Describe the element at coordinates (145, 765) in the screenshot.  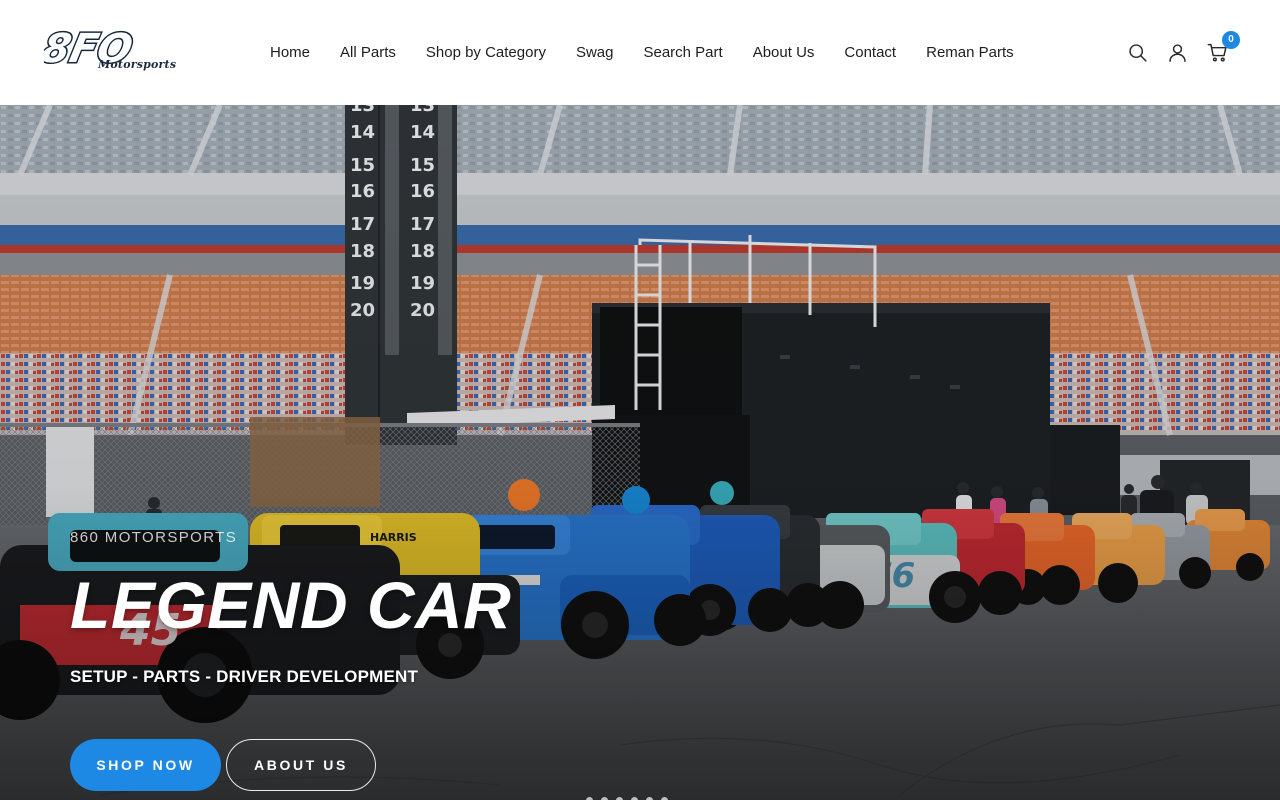
I see `shop-now-button: SHOP NOW` at that location.